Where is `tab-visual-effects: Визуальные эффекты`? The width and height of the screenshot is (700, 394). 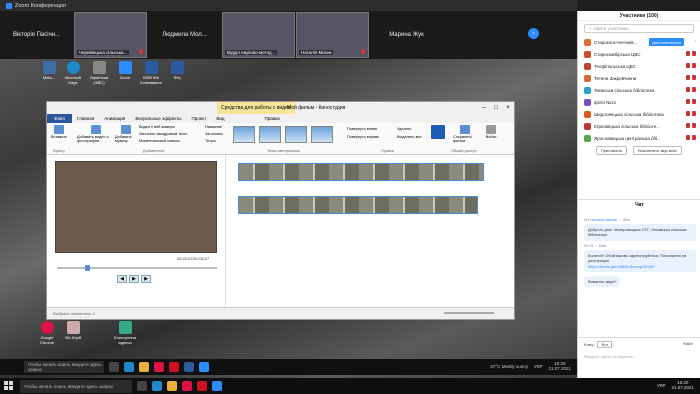 tab-visual-effects: Визуальные эффекты is located at coordinates (158, 118).